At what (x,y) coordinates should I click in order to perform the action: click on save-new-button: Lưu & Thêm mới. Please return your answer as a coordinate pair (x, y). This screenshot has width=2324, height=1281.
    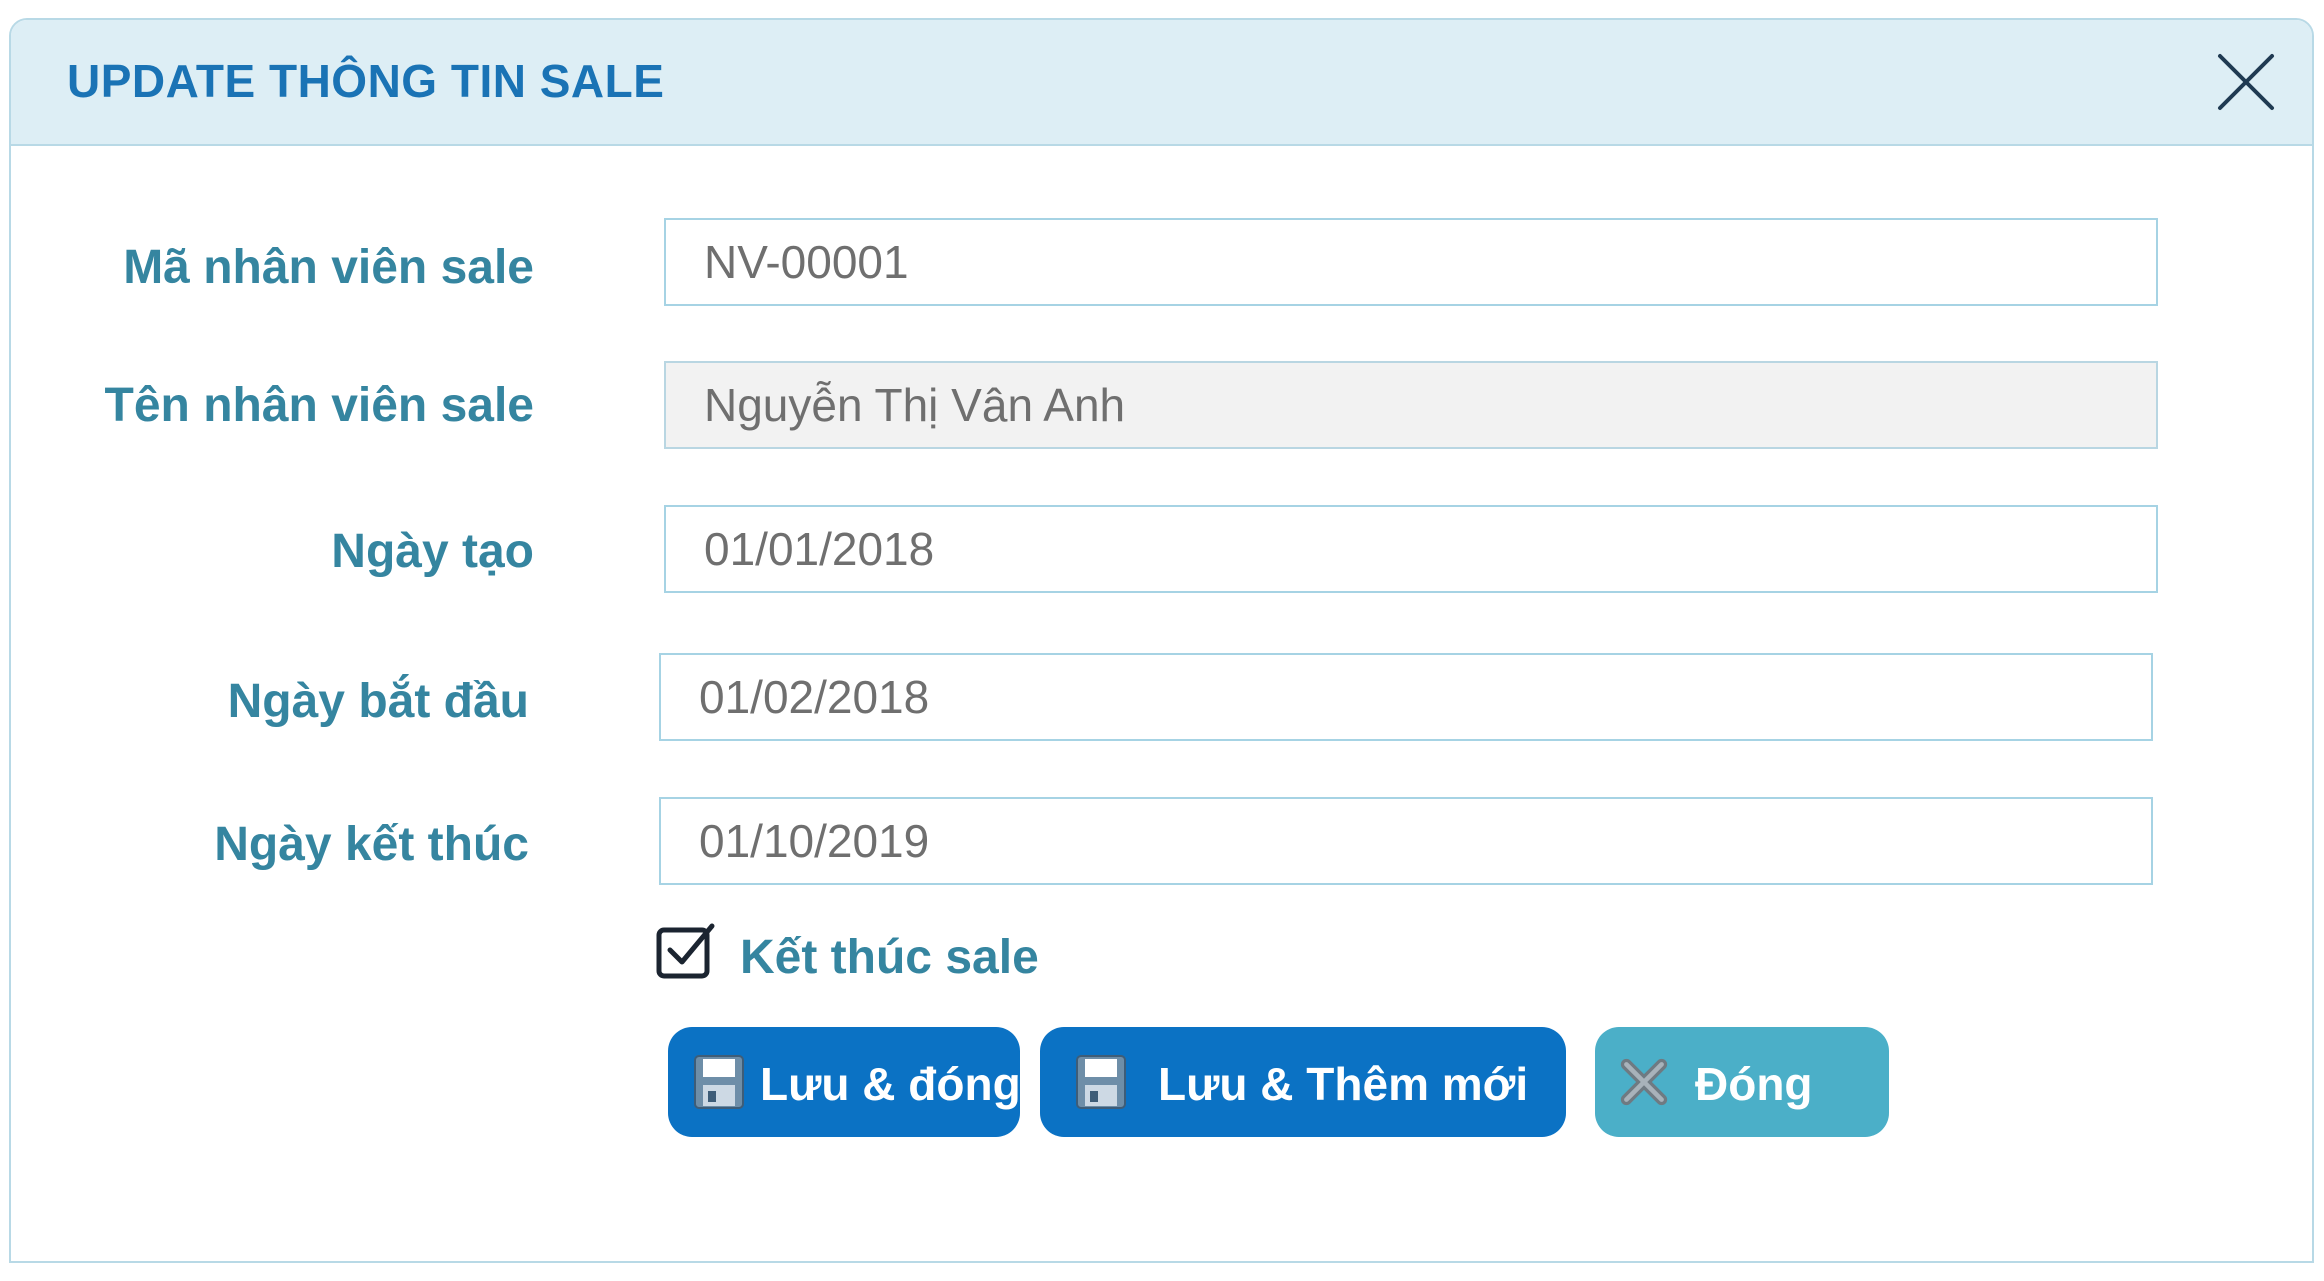
    Looking at the image, I should click on (1303, 1082).